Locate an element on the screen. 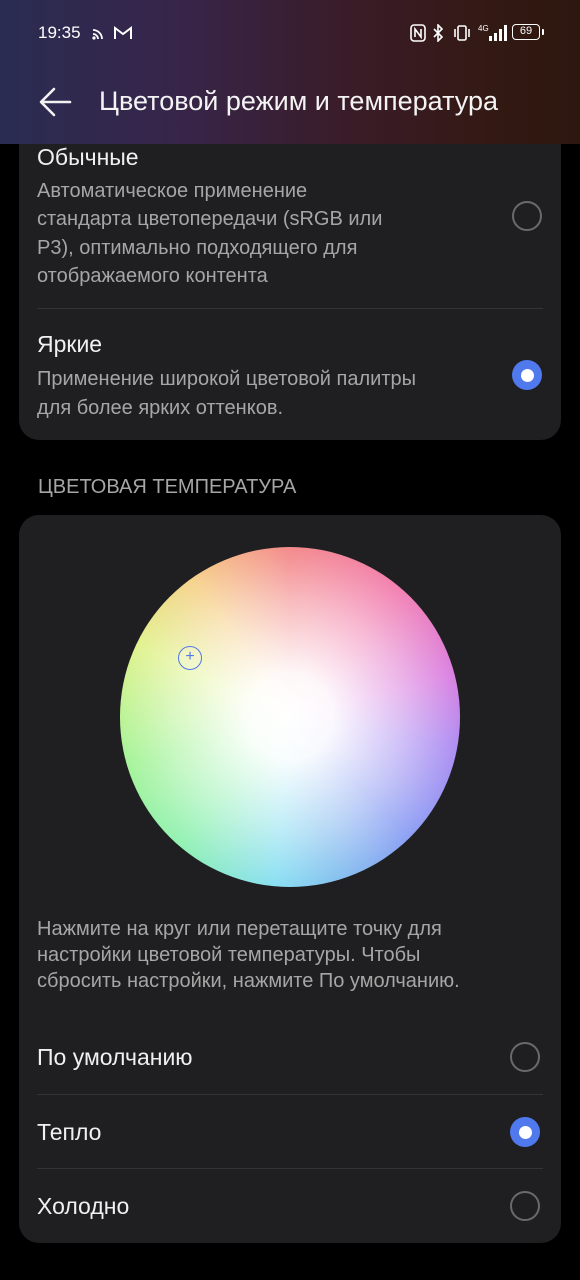 The image size is (580, 1280). hint-line: Нажмите на круг или перетащите точку для is located at coordinates (239, 929).